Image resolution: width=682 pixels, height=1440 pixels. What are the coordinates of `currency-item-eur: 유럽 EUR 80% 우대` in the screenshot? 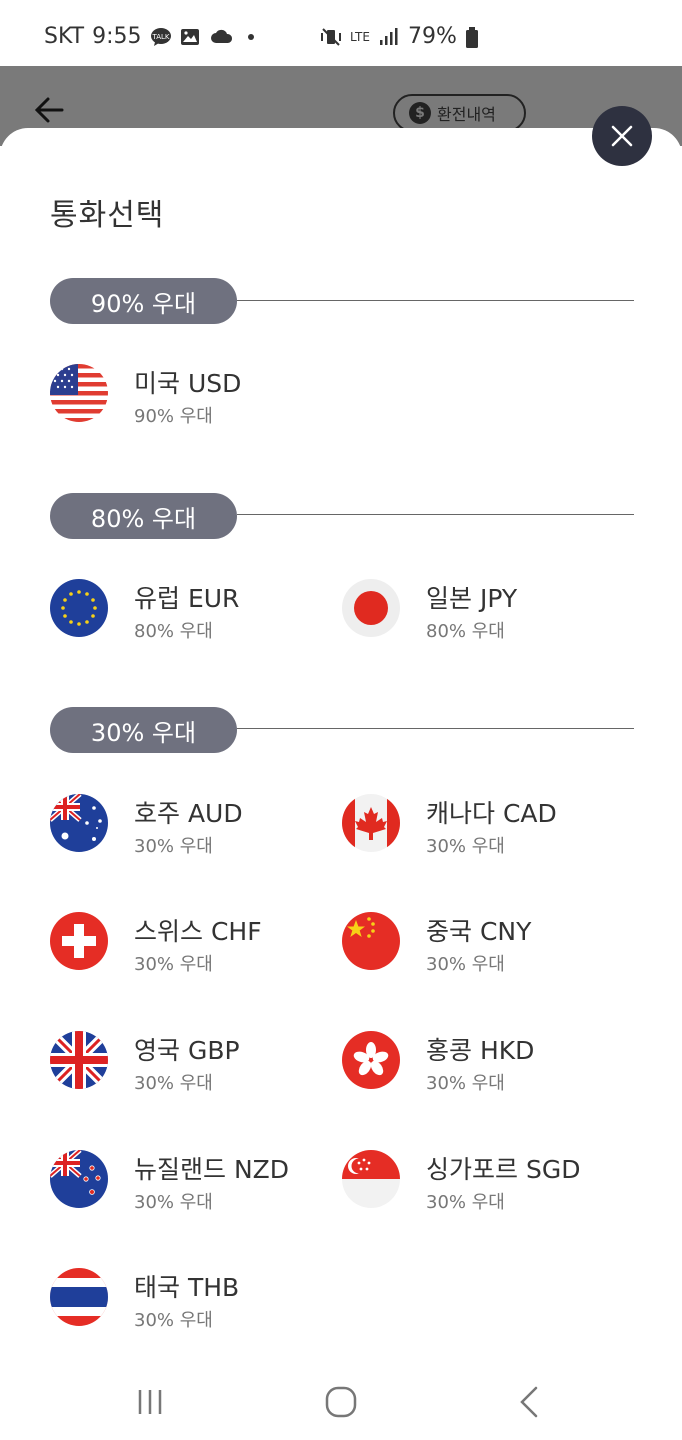 It's located at (180, 614).